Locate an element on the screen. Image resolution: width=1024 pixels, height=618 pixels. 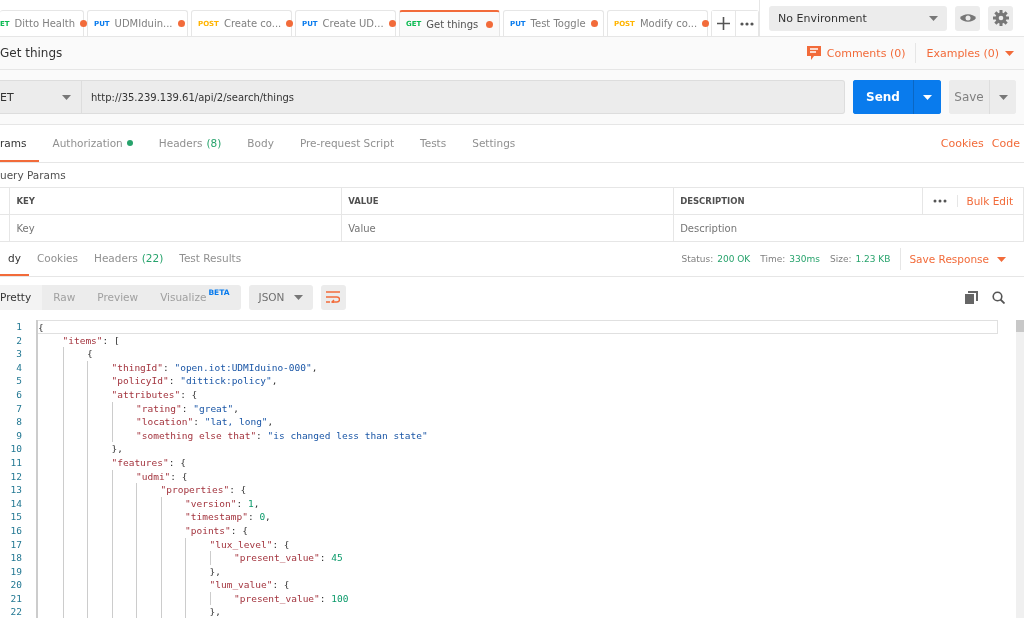
comments-button: Comments (0) is located at coordinates (856, 53).